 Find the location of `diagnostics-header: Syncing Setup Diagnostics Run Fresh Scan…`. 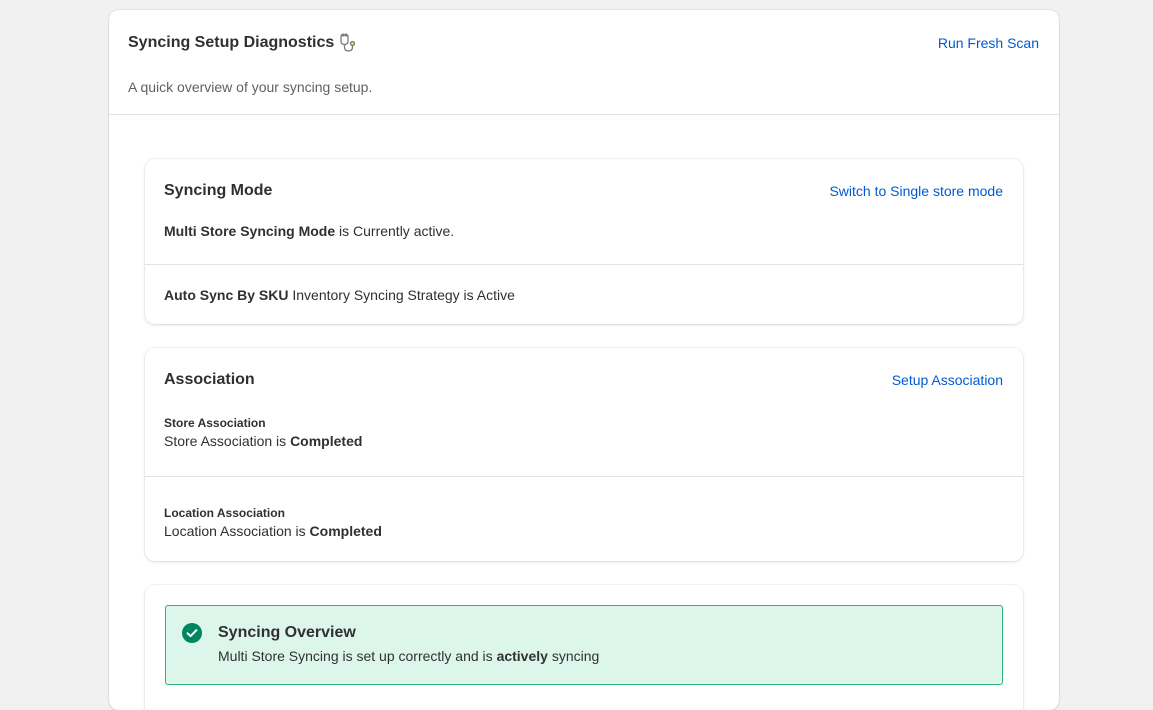

diagnostics-header: Syncing Setup Diagnostics Run Fresh Scan… is located at coordinates (584, 62).